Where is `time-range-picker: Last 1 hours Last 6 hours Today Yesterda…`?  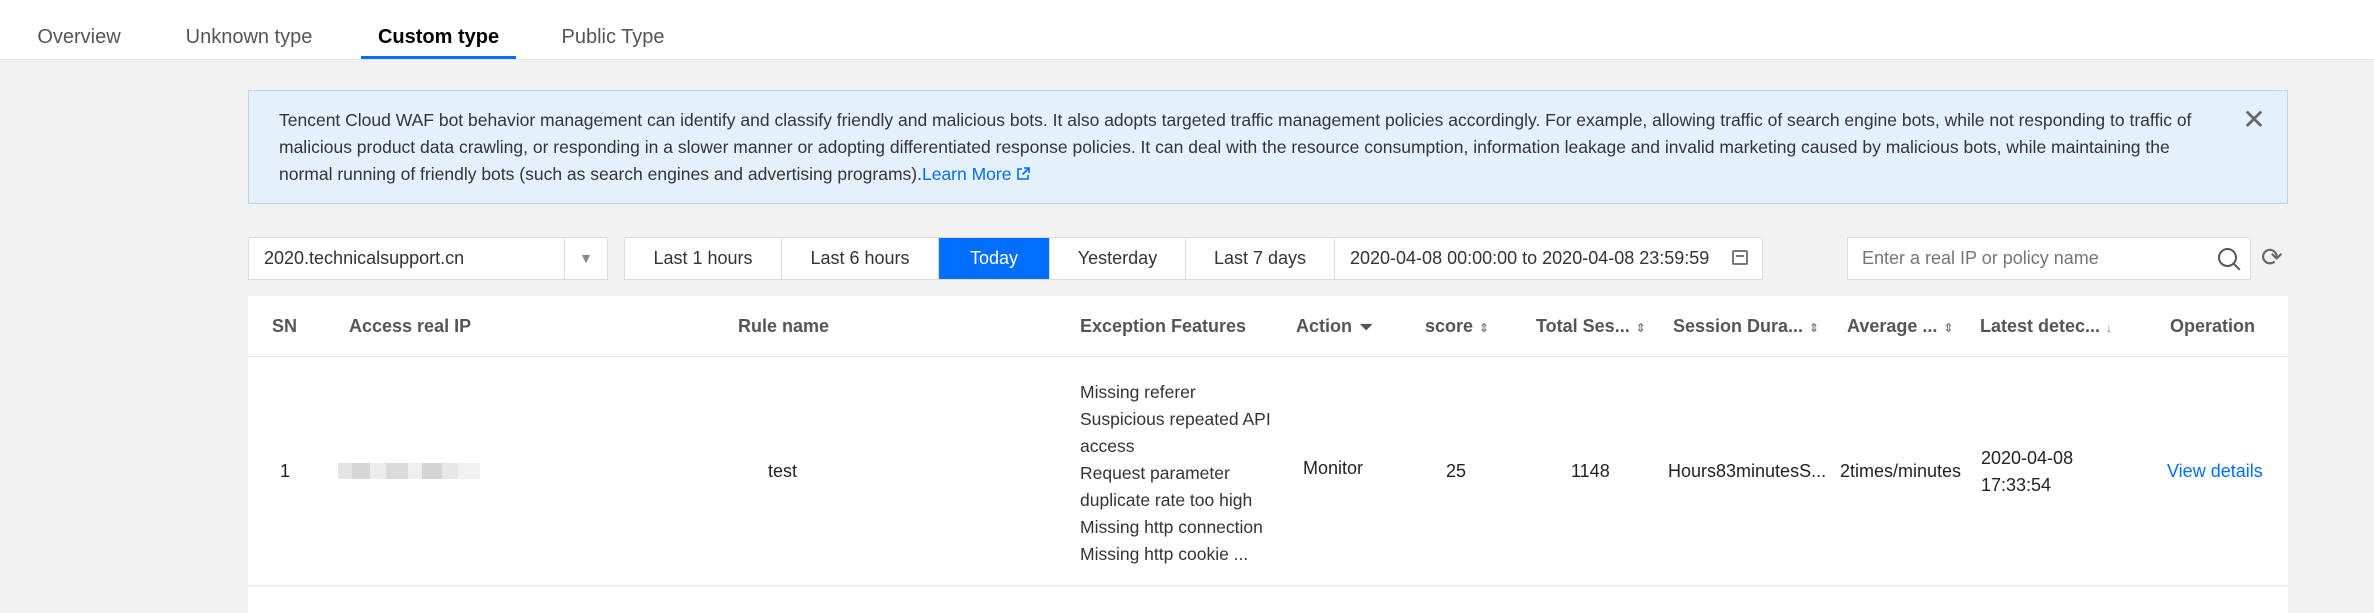
time-range-picker: Last 1 hours Last 6 hours Today Yesterda… is located at coordinates (1193, 258).